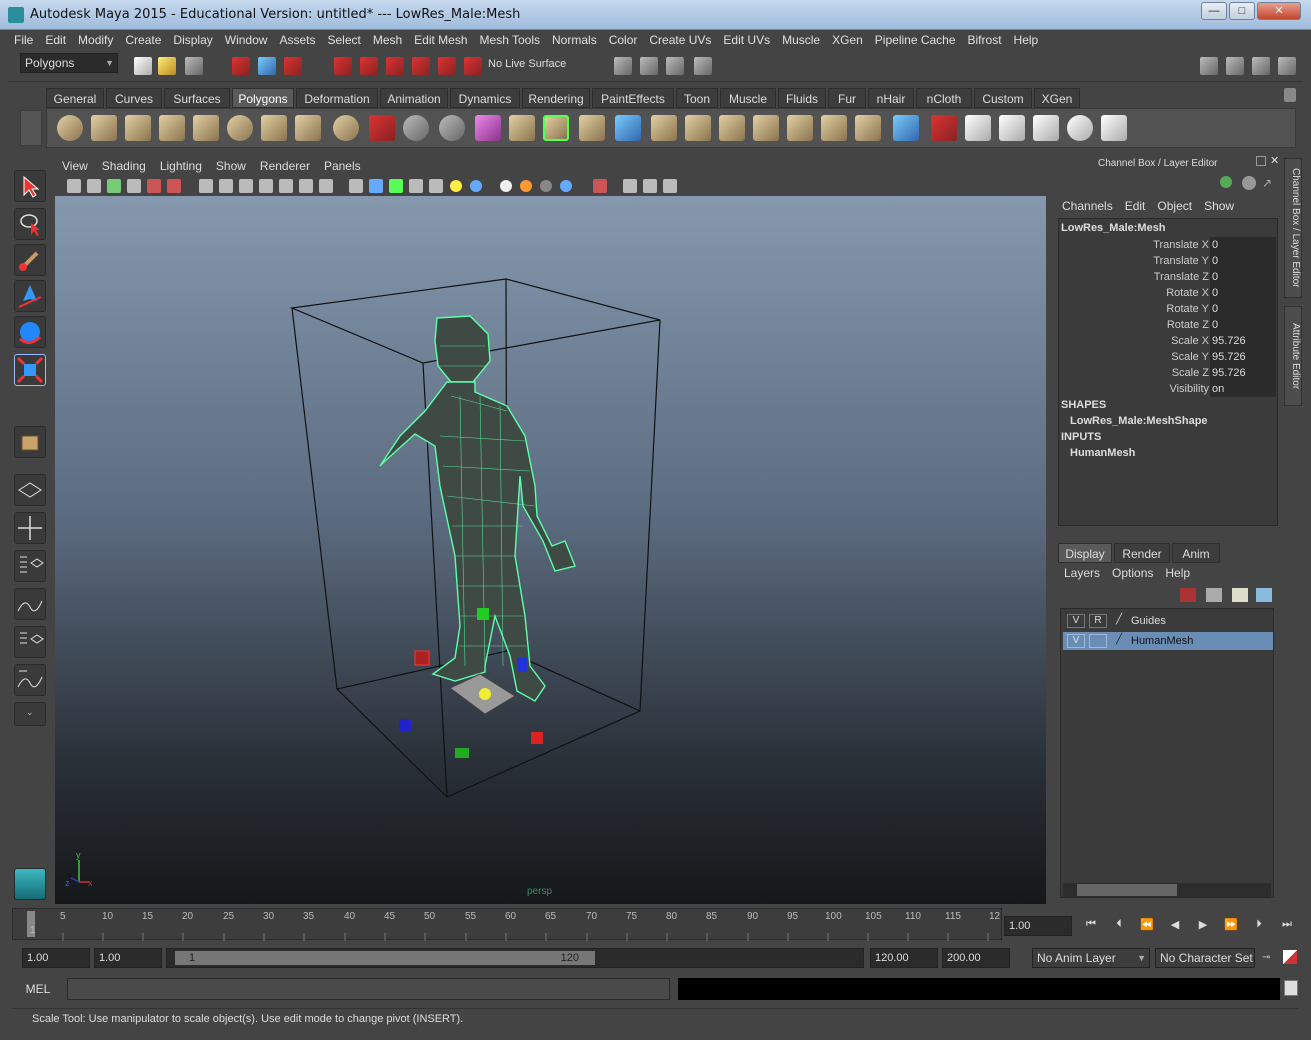 This screenshot has width=1311, height=1040. What do you see at coordinates (1082, 573) in the screenshot?
I see `layer-menu-layers: Layers` at bounding box center [1082, 573].